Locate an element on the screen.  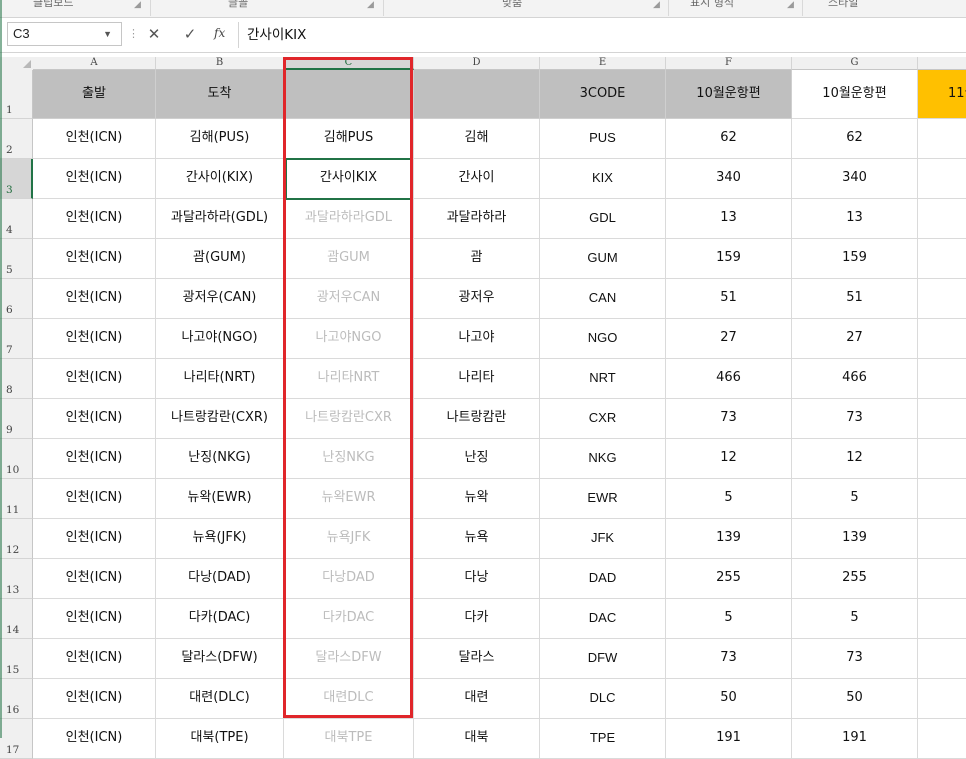
row-header-17: 17 is located at coordinates (16, 739).